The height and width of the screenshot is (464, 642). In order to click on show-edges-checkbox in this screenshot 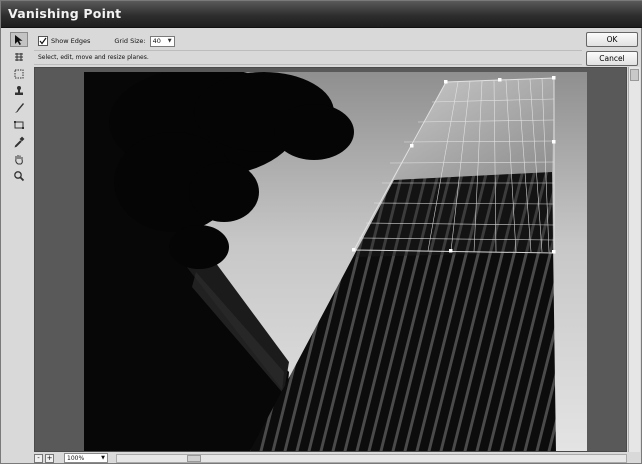, I will do `click(43, 41)`.